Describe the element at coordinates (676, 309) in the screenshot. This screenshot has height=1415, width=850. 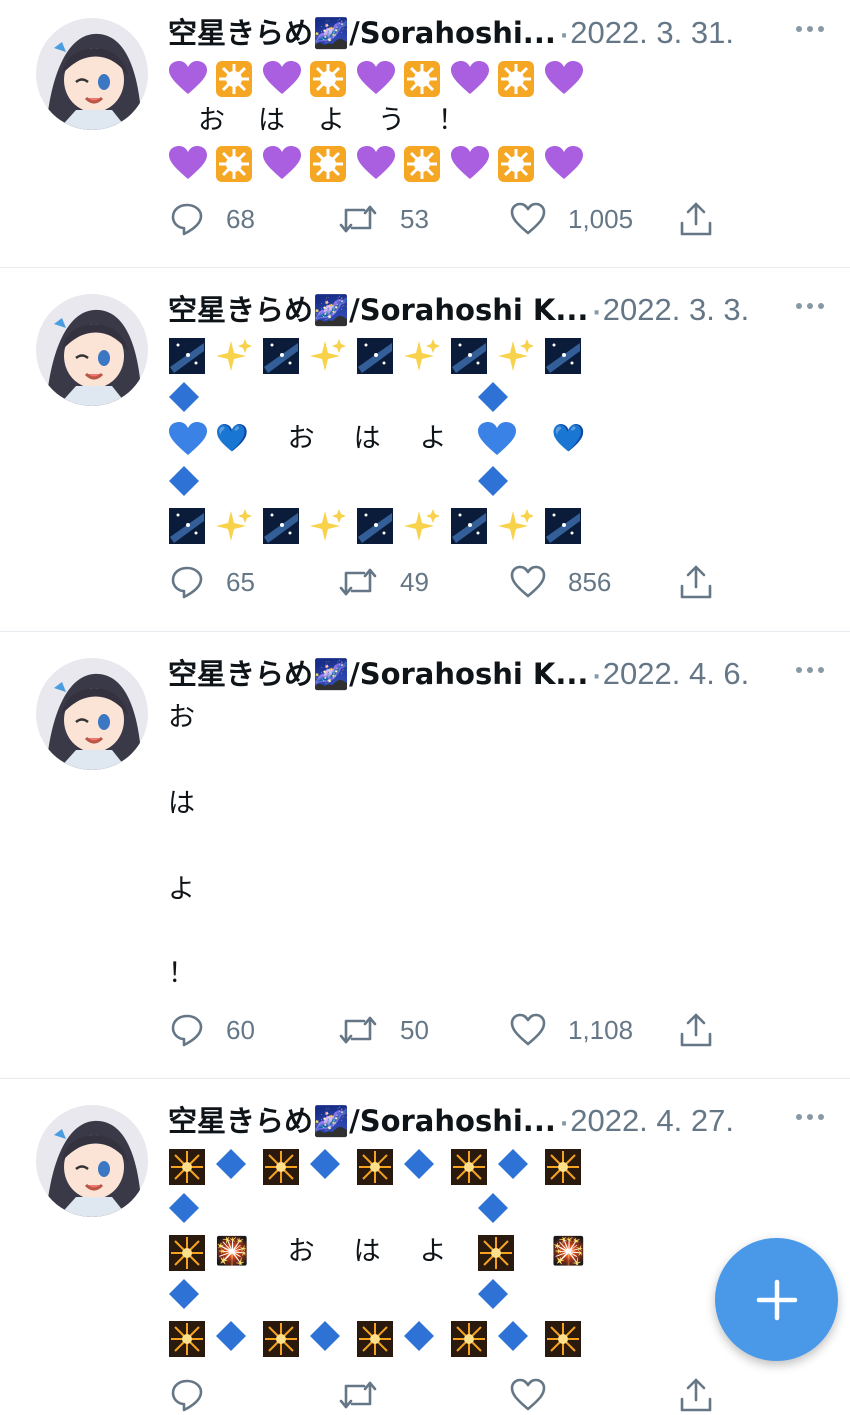
I see `tweet-date: 2022. 3. 3.` at that location.